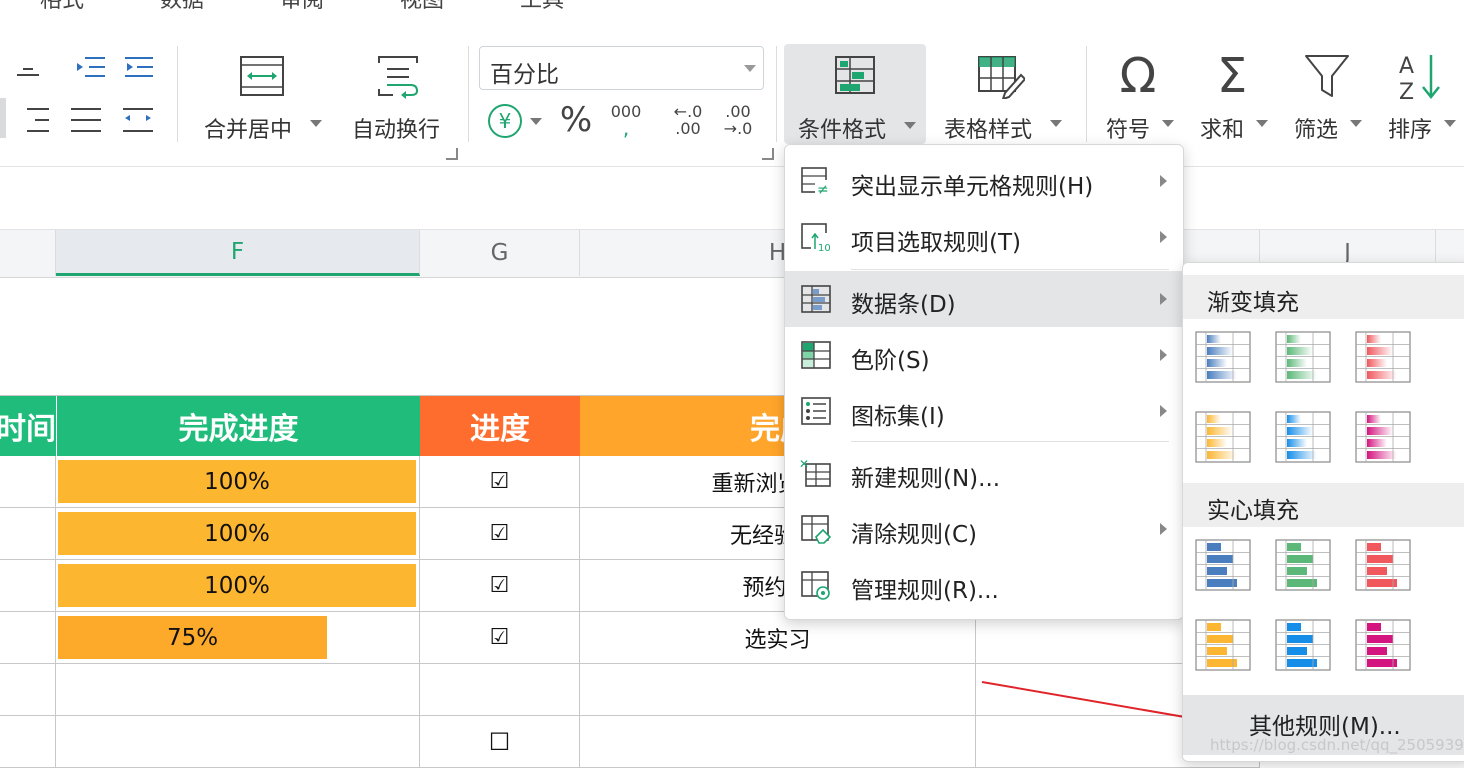 This screenshot has height=768, width=1464. I want to click on omega-icon: Ω, so click(1138, 76).